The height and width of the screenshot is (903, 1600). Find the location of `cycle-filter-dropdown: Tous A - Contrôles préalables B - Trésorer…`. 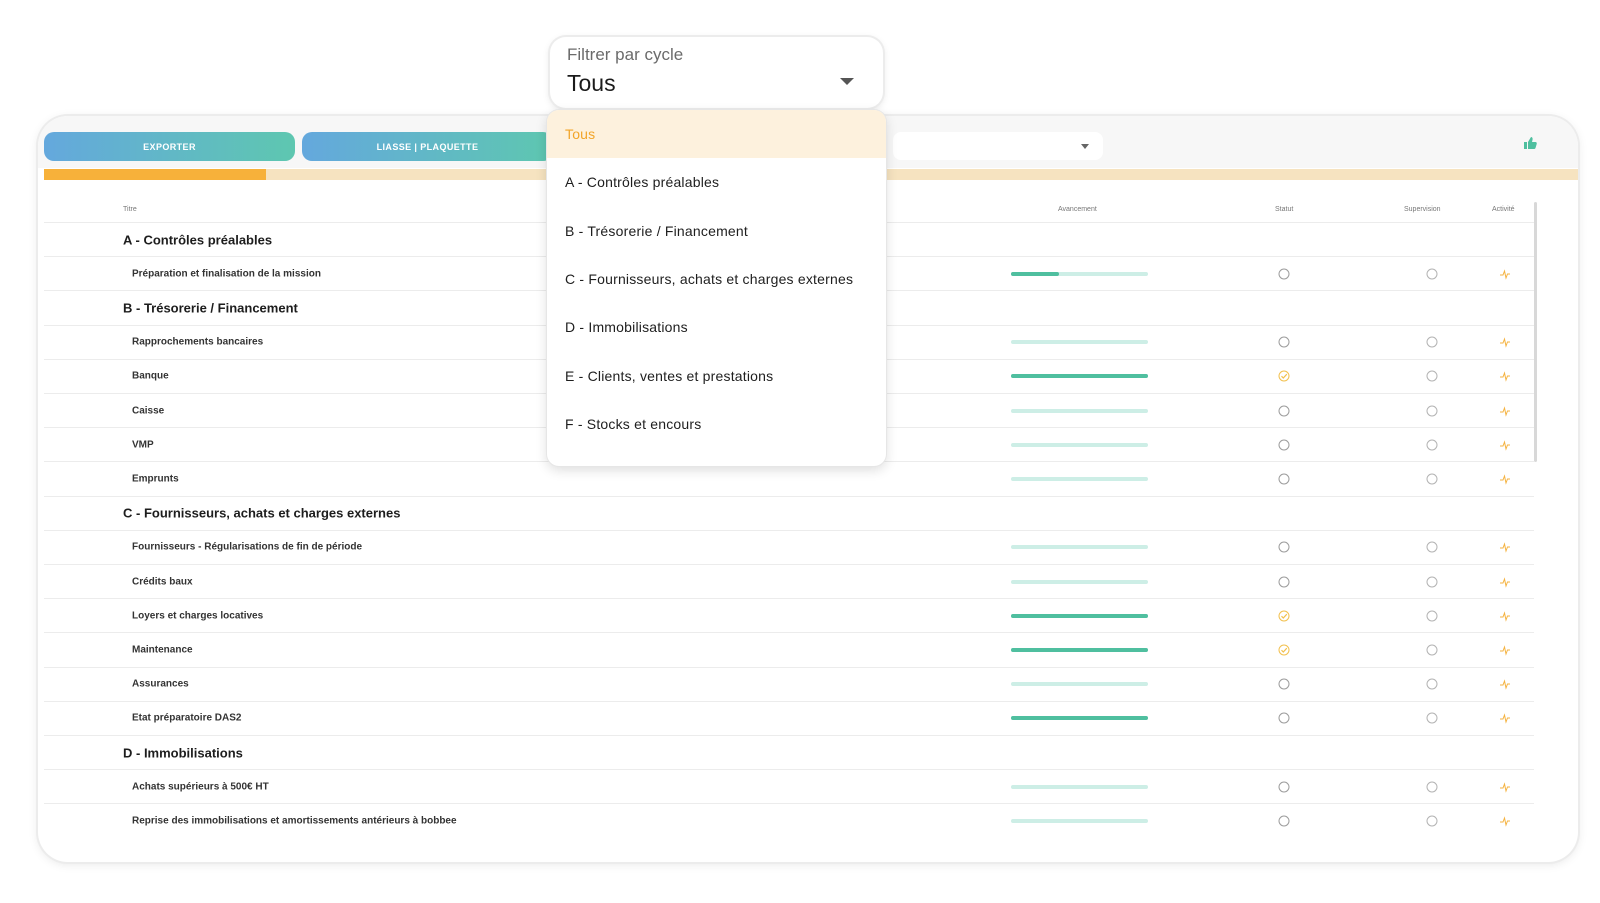

cycle-filter-dropdown: Tous A - Contrôles préalables B - Trésorer… is located at coordinates (716, 288).